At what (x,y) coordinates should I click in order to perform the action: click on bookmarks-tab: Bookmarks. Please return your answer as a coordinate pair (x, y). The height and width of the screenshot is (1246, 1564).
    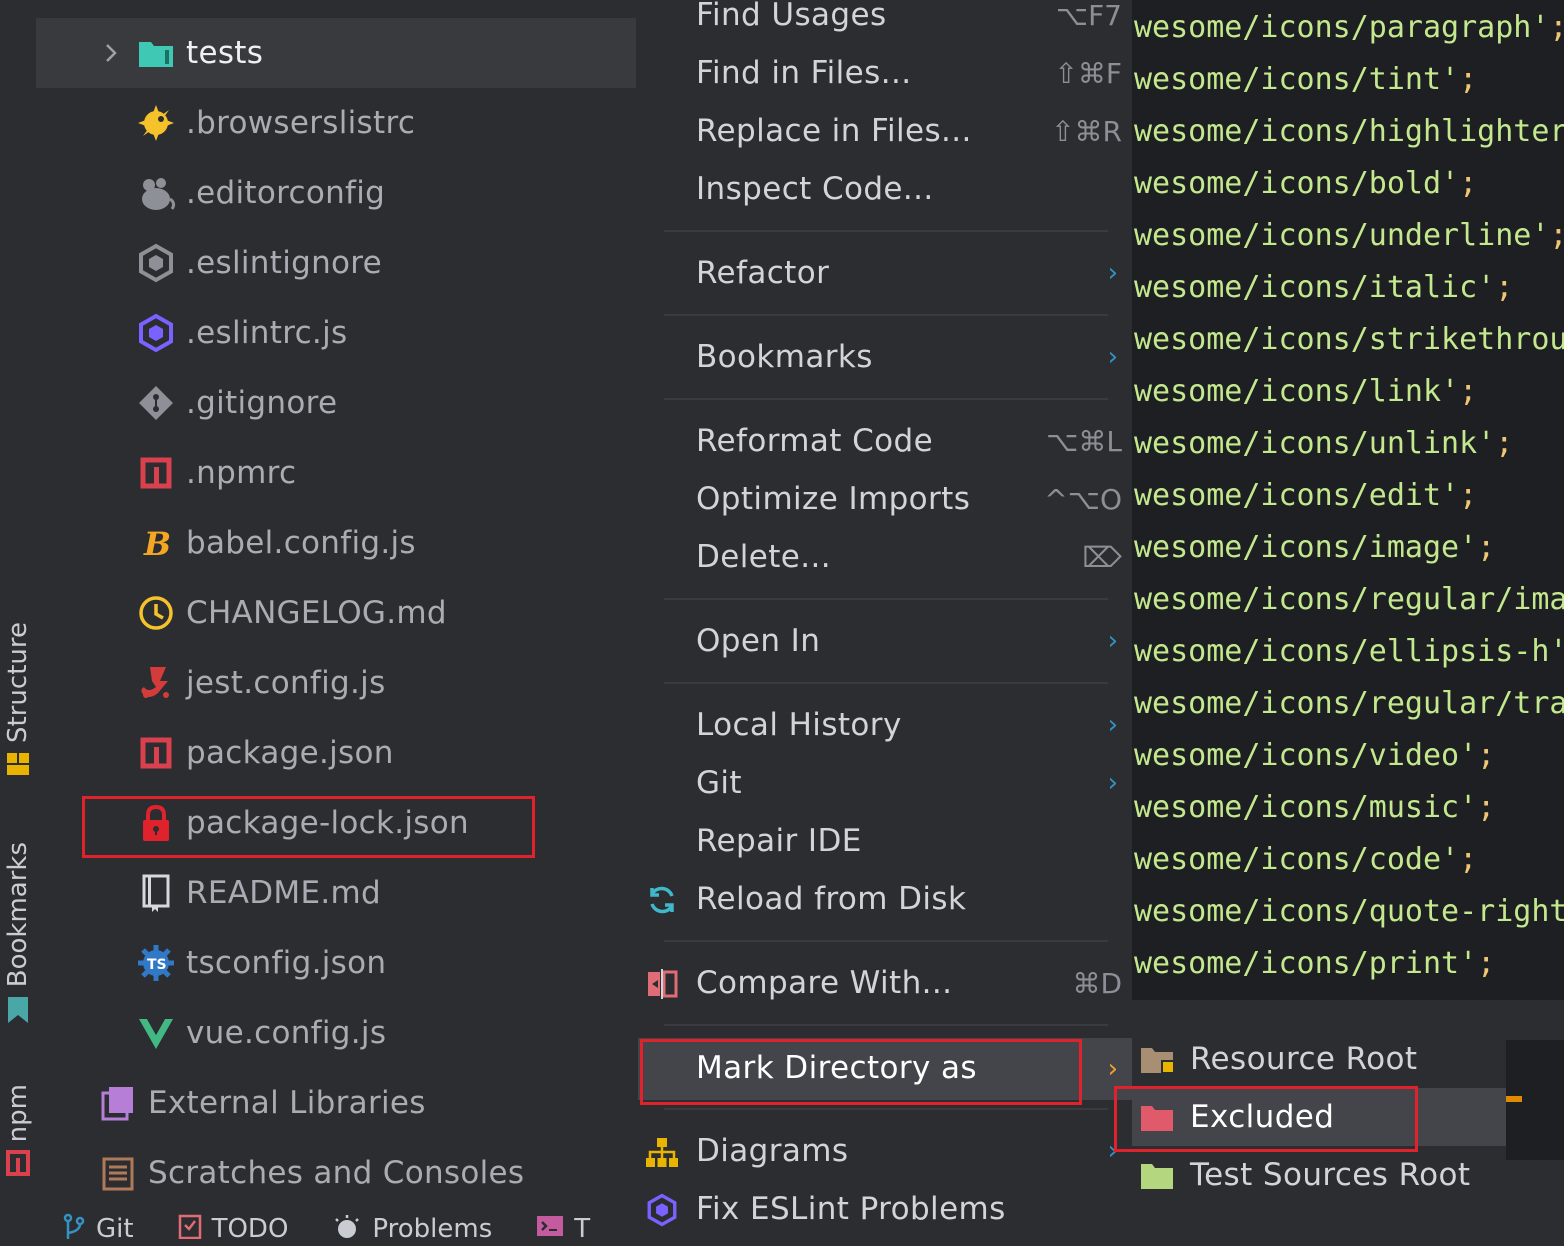
    Looking at the image, I should click on (18, 935).